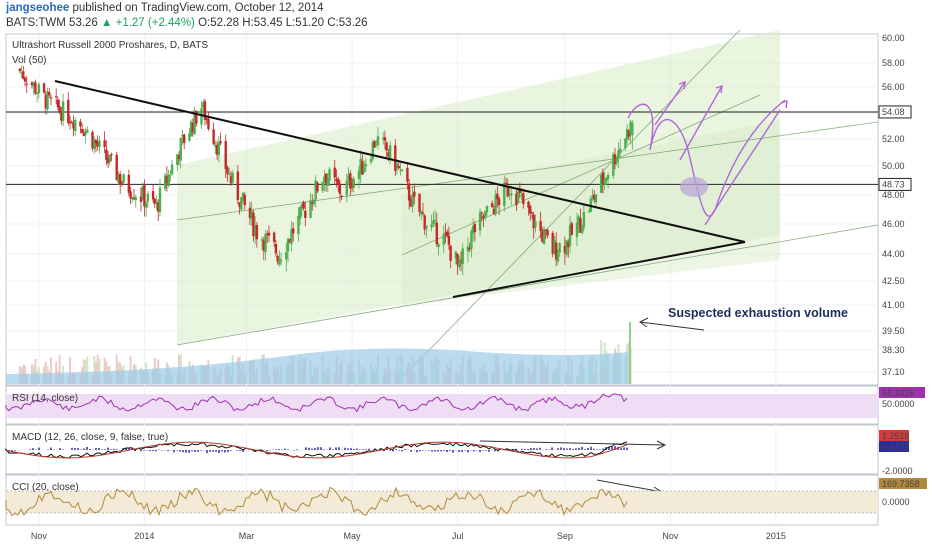 This screenshot has width=932, height=550. I want to click on y-tick-label: 50.00, so click(893, 166).